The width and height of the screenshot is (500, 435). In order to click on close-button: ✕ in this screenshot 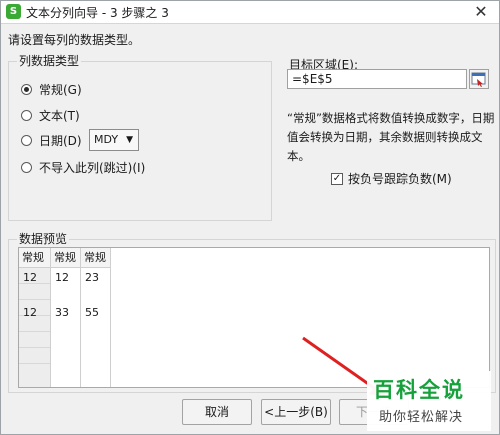, I will do `click(481, 12)`.